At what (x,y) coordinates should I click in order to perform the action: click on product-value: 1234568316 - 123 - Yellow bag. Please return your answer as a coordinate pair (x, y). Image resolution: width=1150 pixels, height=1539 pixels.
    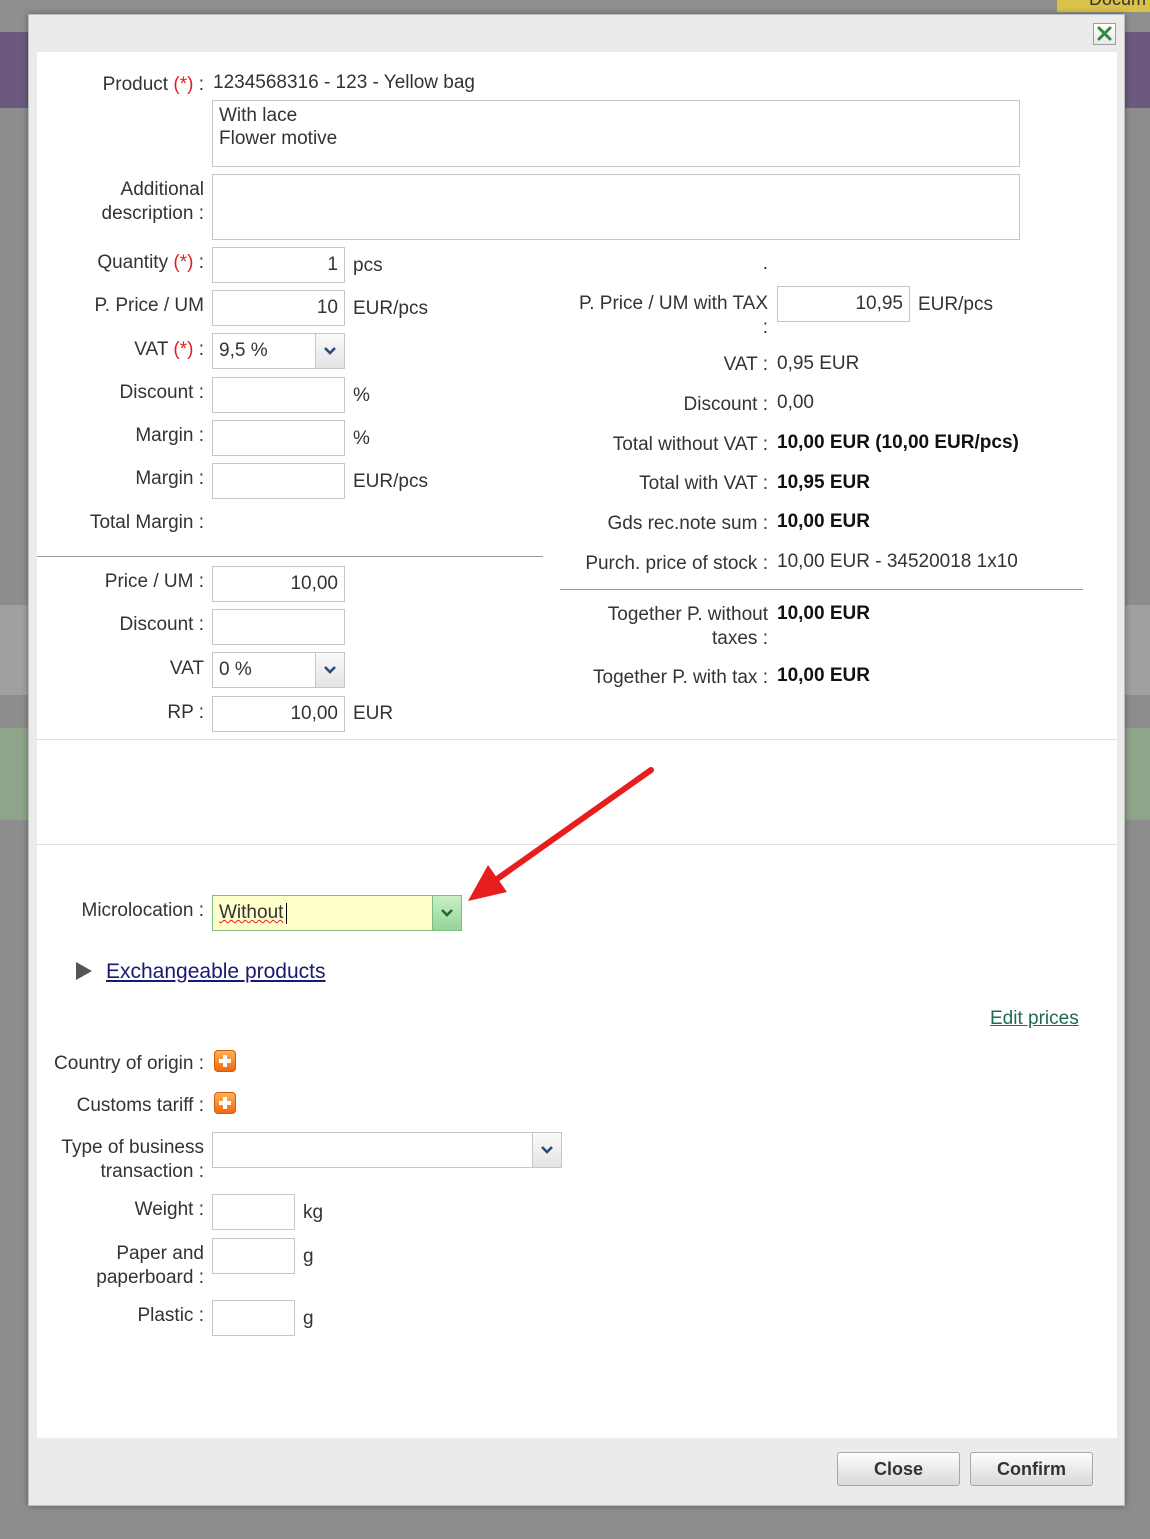
    Looking at the image, I should click on (344, 82).